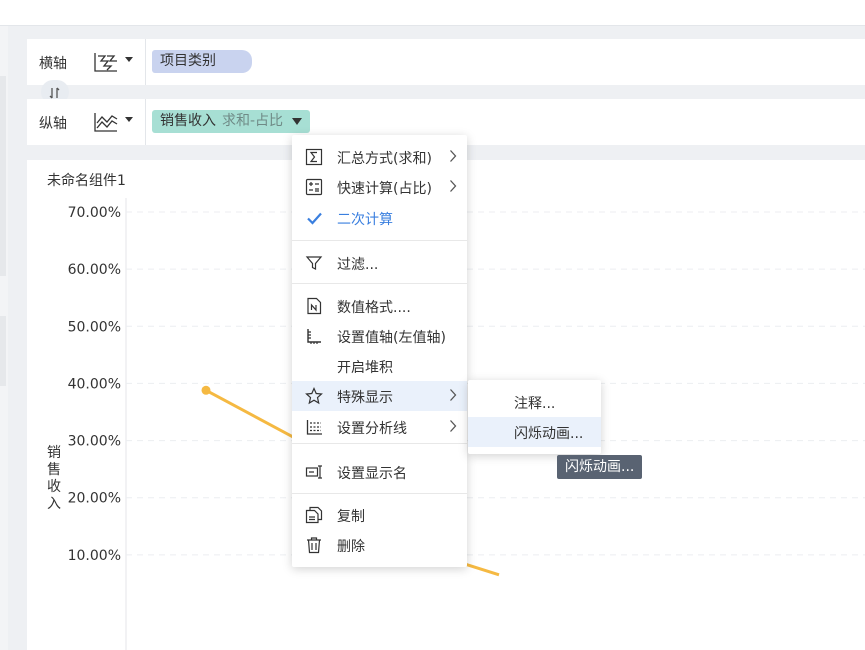 The width and height of the screenshot is (865, 650). What do you see at coordinates (432, 13) in the screenshot?
I see `top-toolbar` at bounding box center [432, 13].